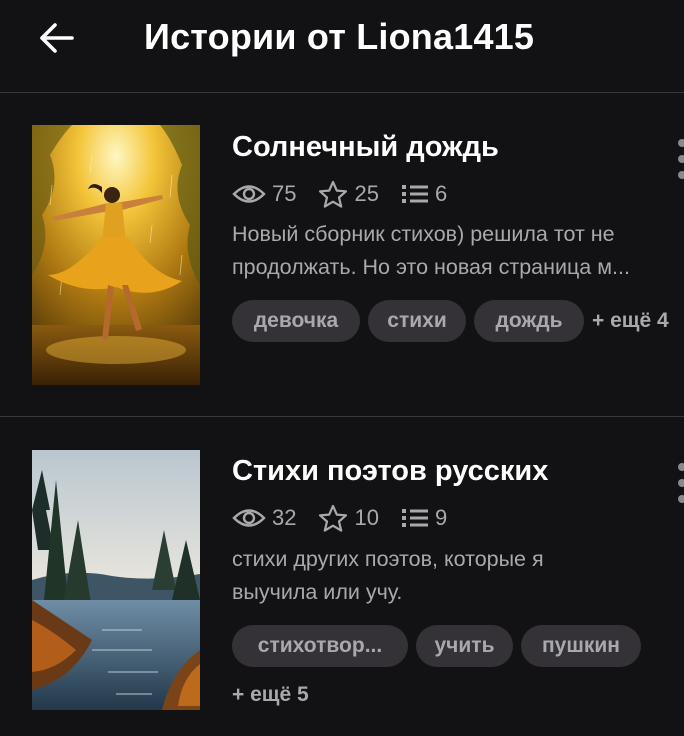  Describe the element at coordinates (417, 321) in the screenshot. I see `tag-chip: стихи` at that location.